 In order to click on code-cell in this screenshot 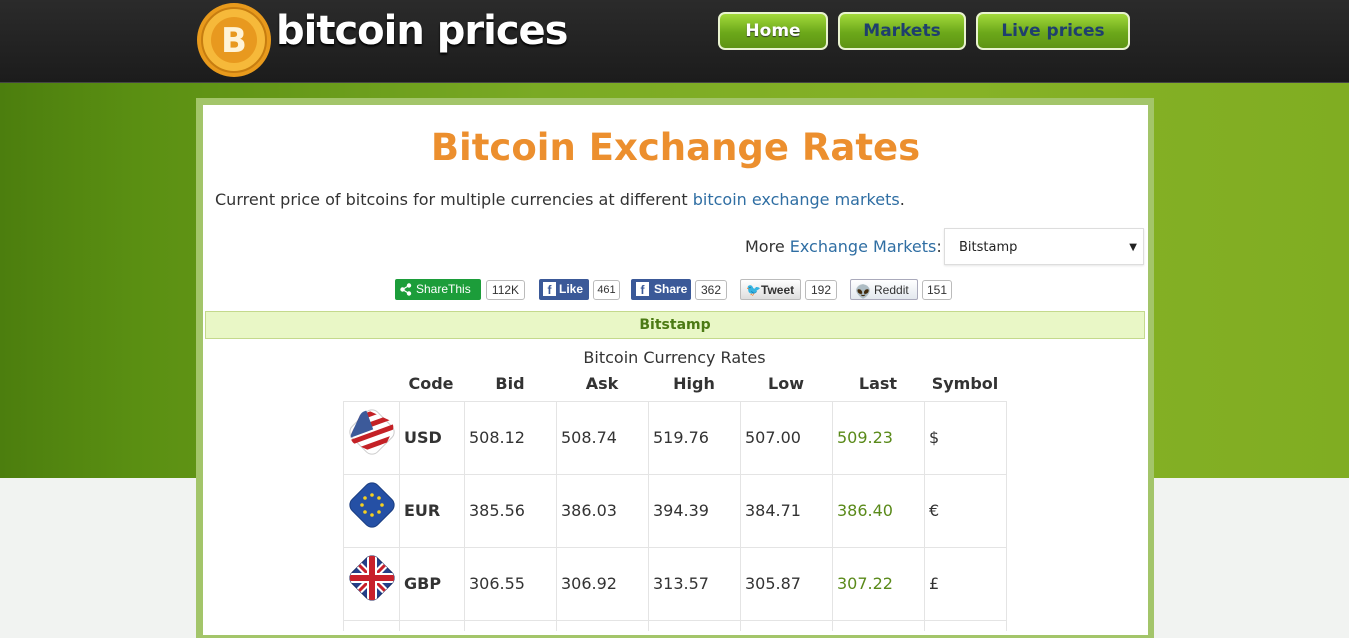, I will do `click(431, 626)`.